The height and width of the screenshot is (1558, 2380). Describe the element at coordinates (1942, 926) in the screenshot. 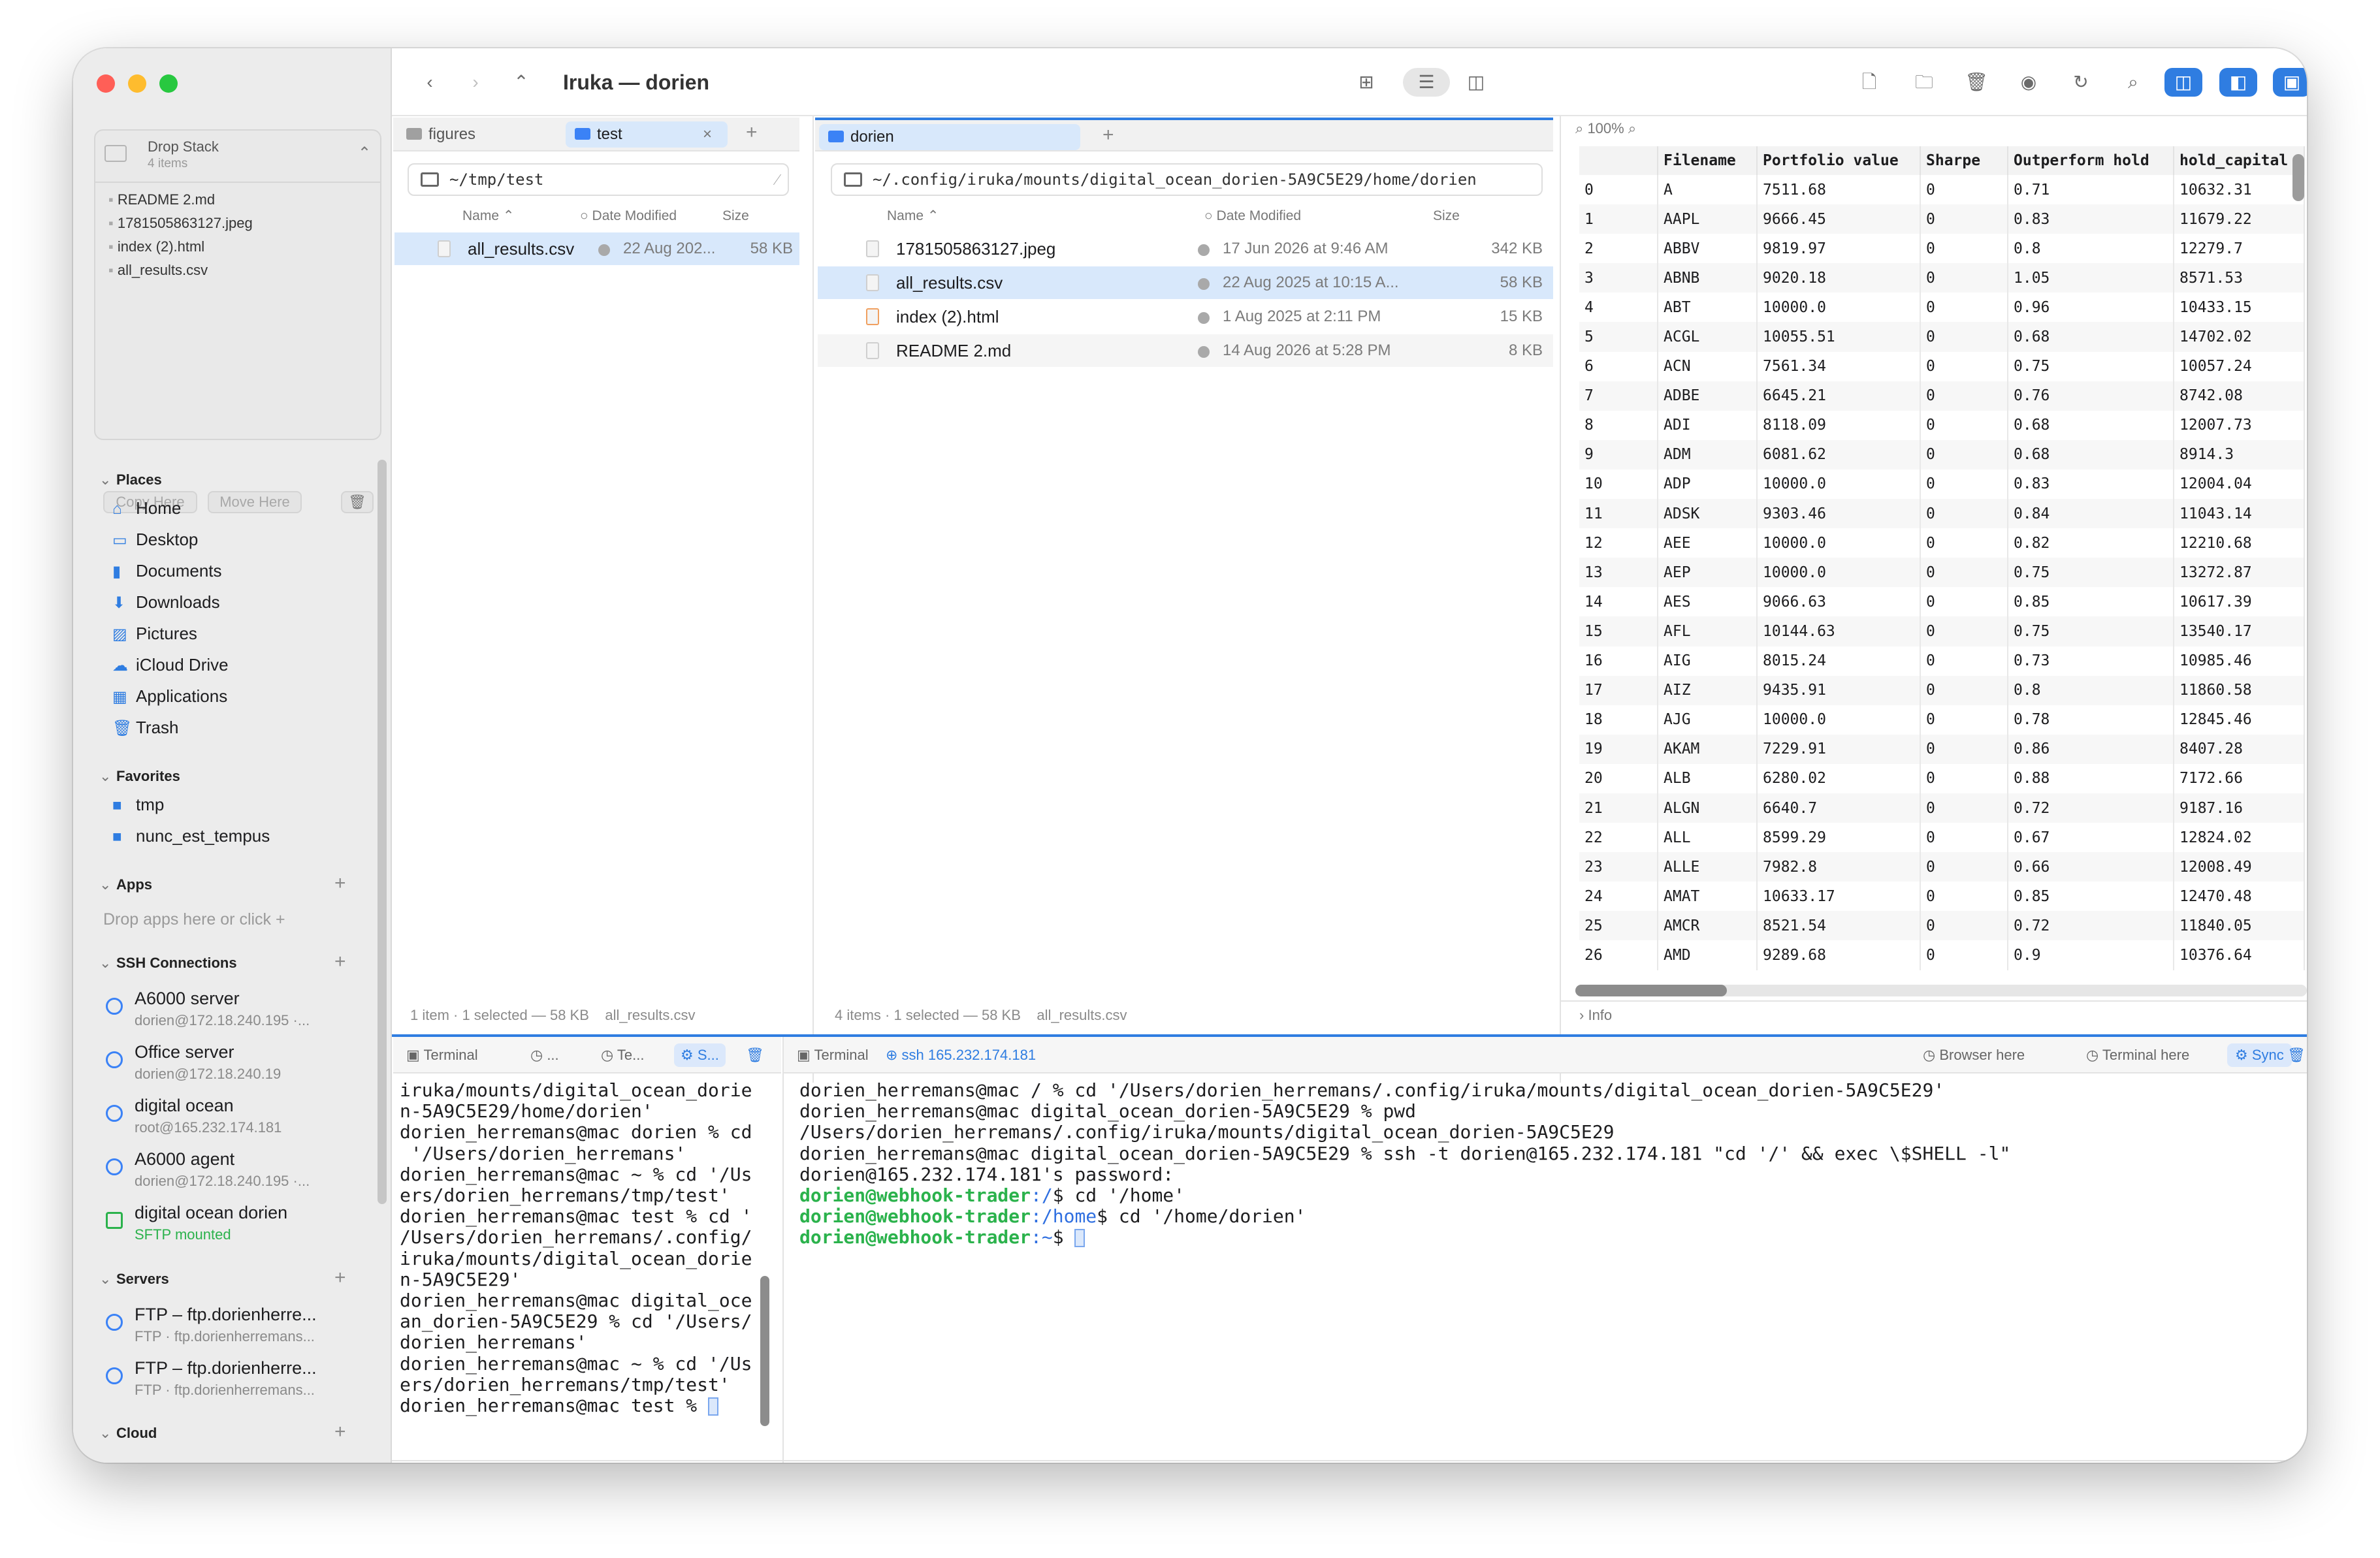

I see `table-row: 25 AMCR 8521.54 0 0.72 11840.05` at that location.